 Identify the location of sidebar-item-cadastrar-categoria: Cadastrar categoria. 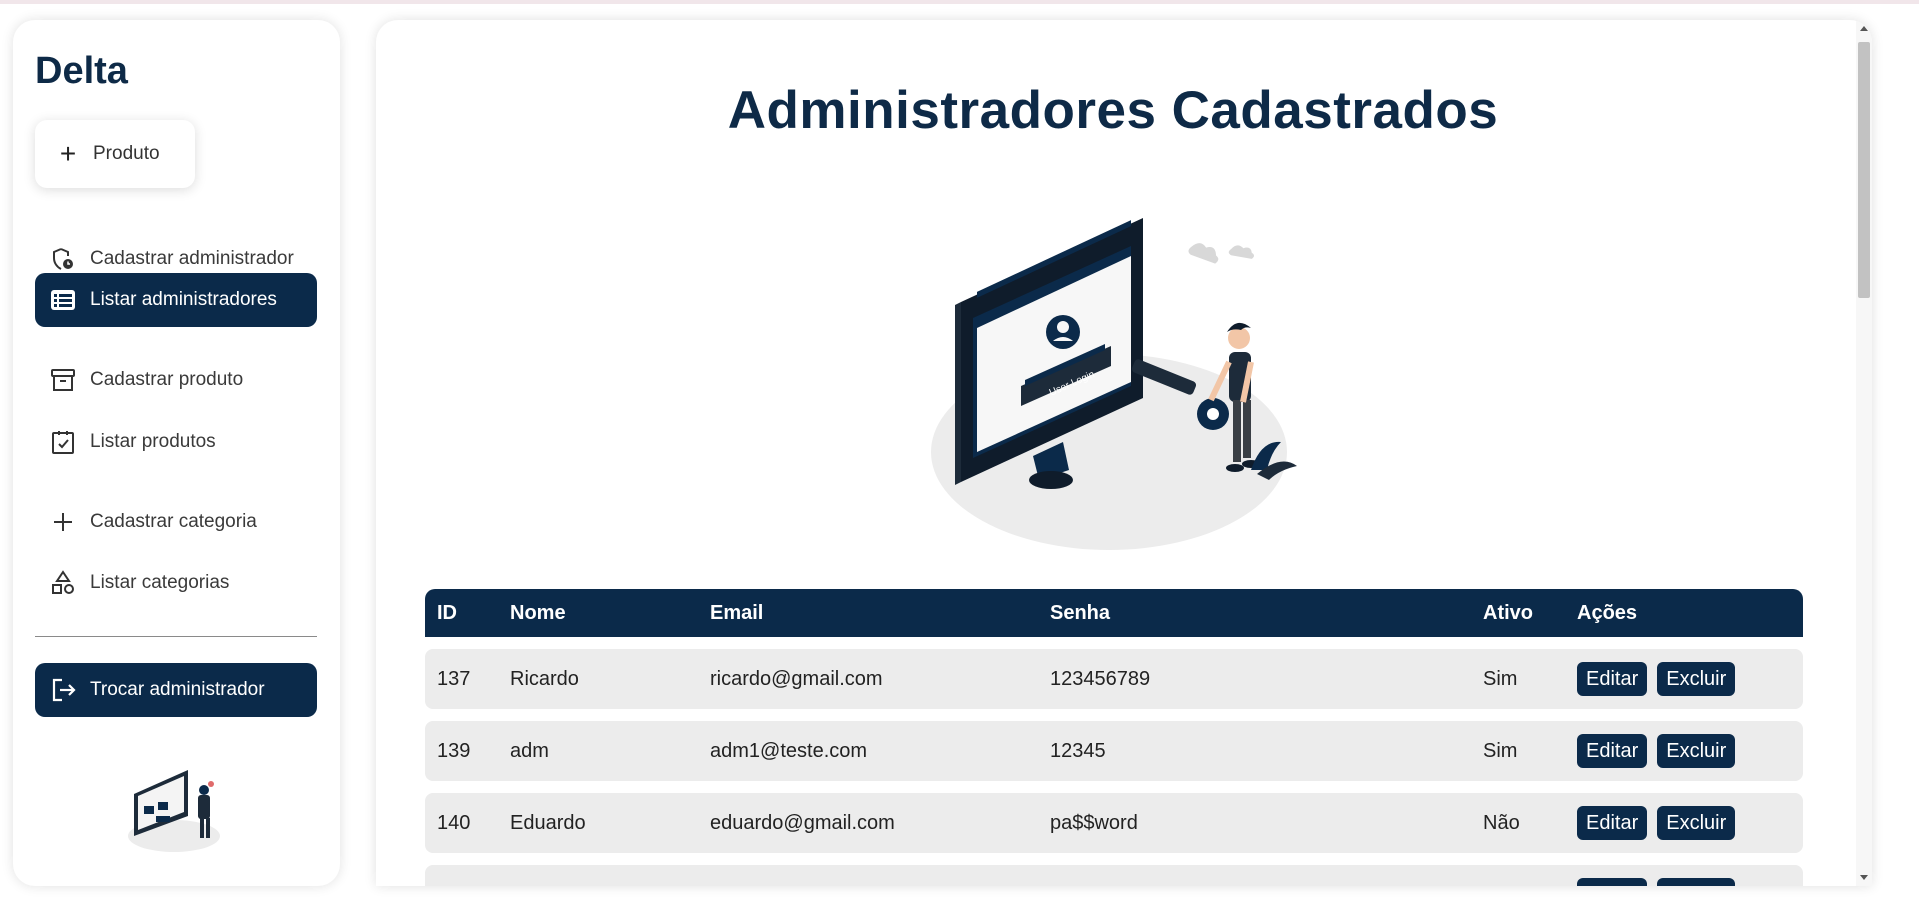
(176, 522).